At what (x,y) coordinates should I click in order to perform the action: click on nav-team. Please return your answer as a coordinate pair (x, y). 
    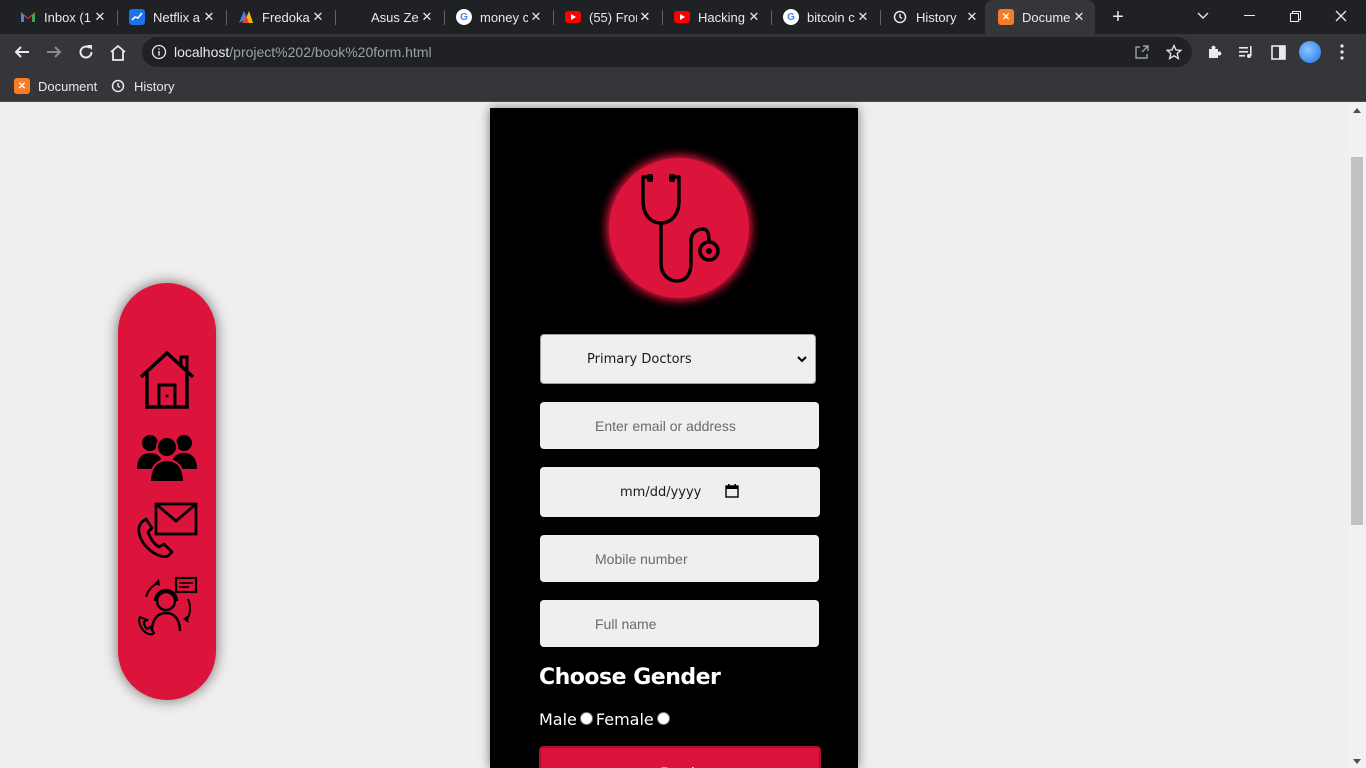
    Looking at the image, I should click on (167, 456).